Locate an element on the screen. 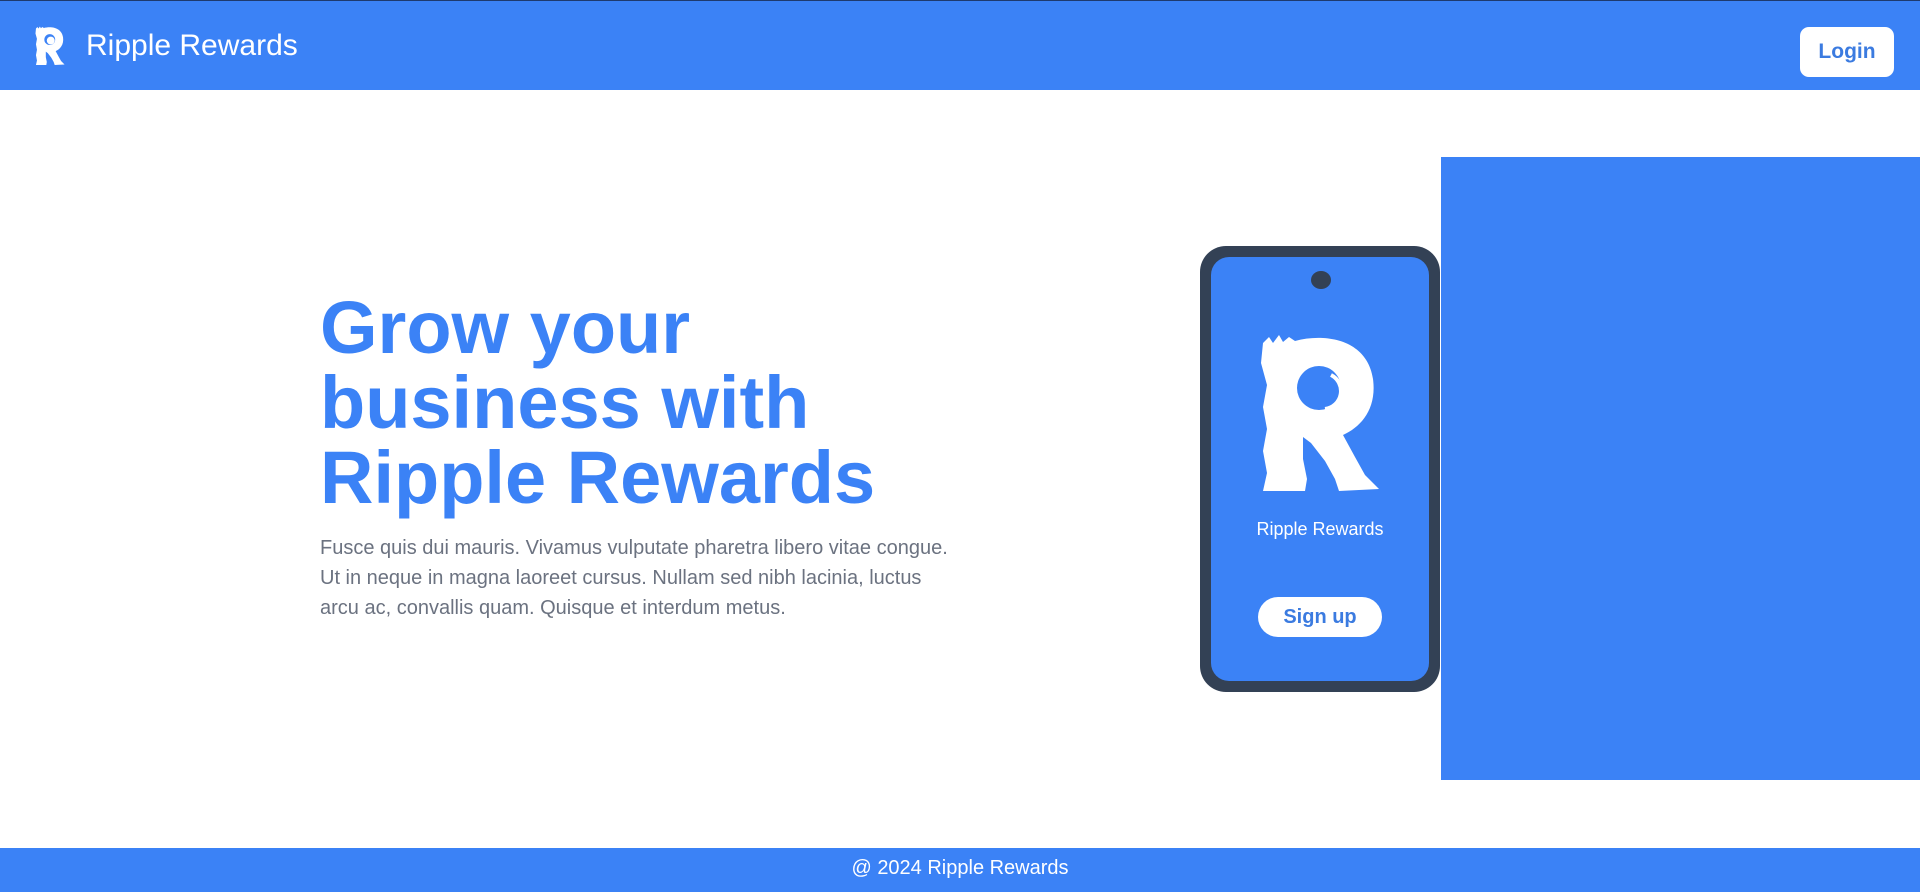 The image size is (1920, 892). top-navbar: Ripple Rewards Login is located at coordinates (960, 45).